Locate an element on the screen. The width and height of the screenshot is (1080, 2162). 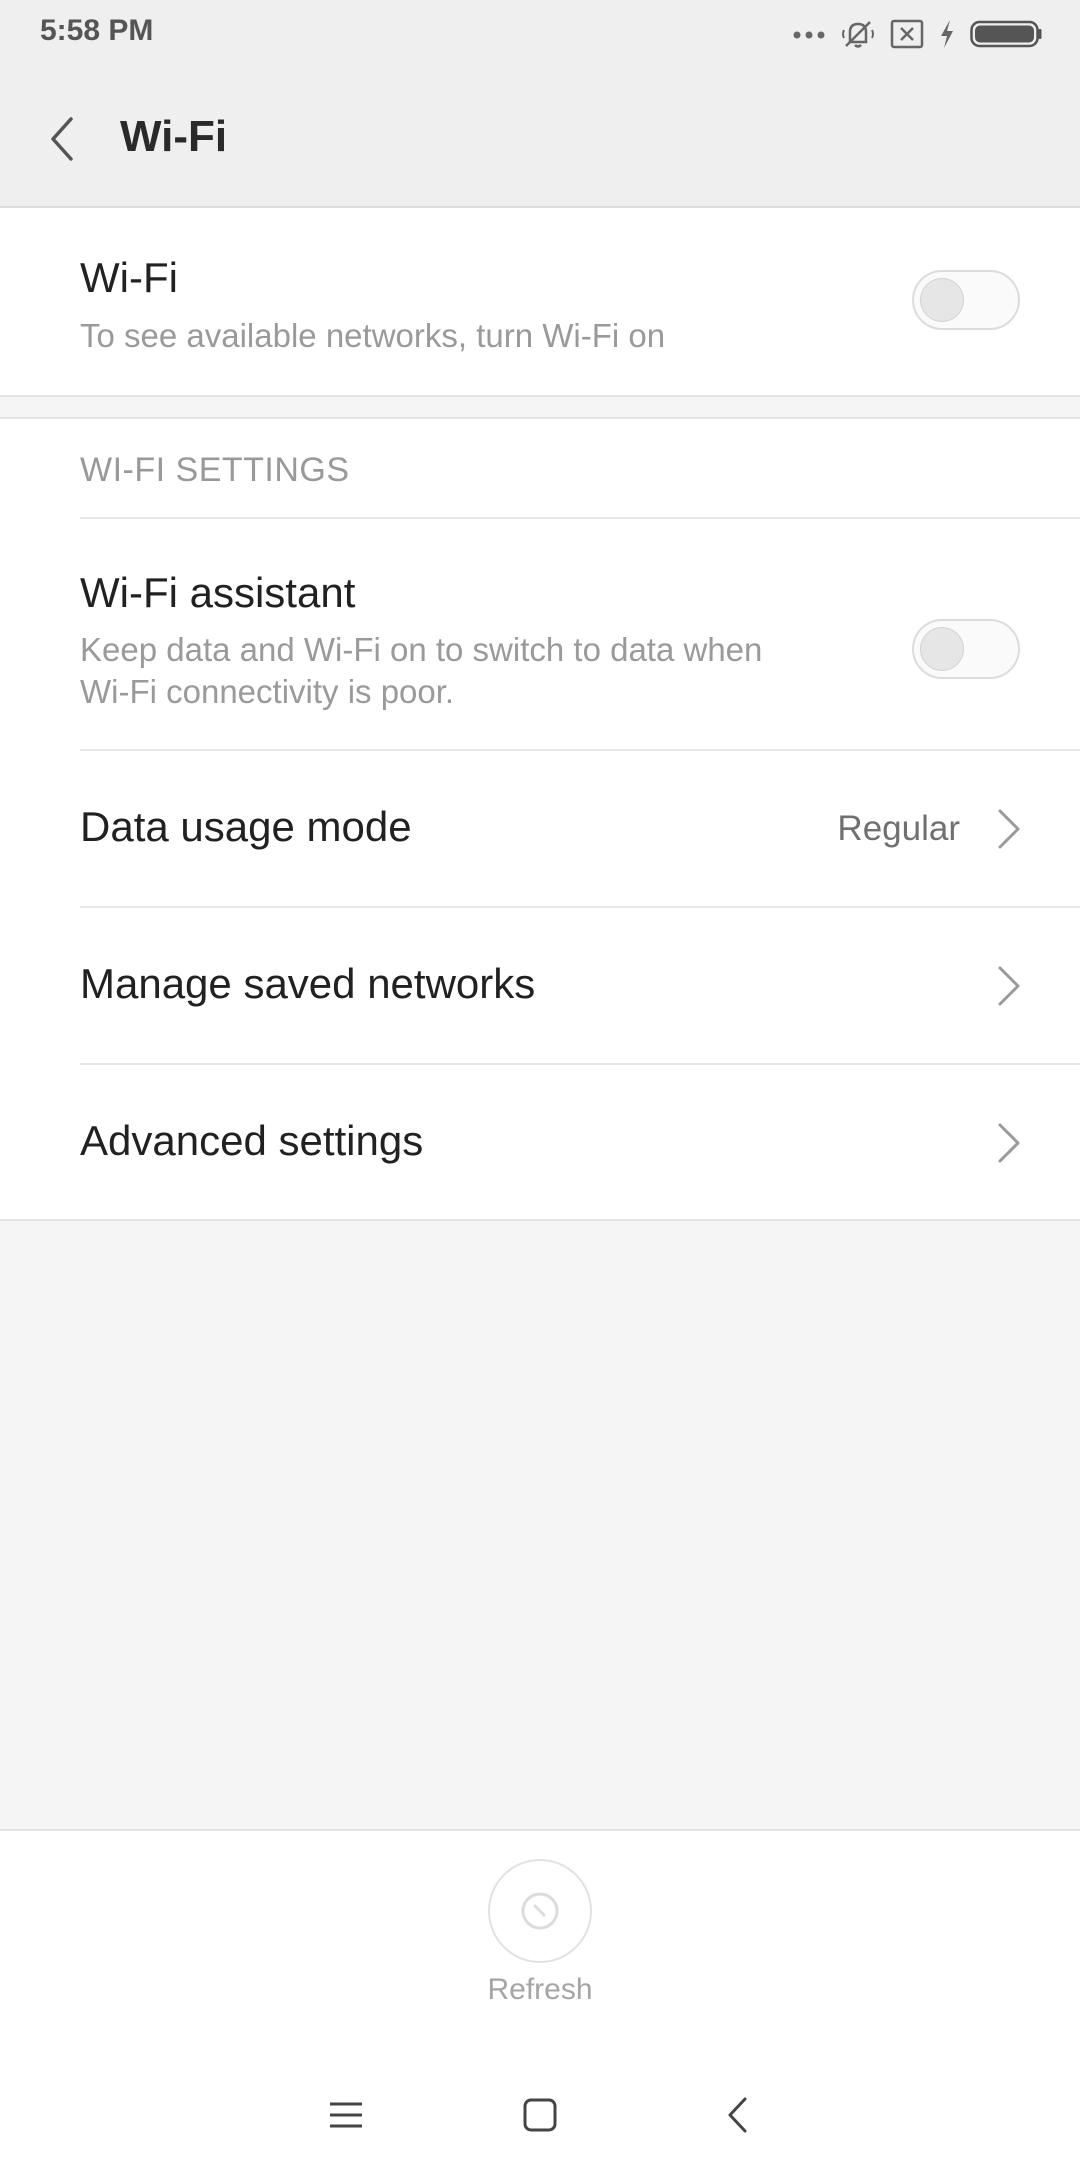
wifi-assistant-toggle-switch is located at coordinates (966, 649).